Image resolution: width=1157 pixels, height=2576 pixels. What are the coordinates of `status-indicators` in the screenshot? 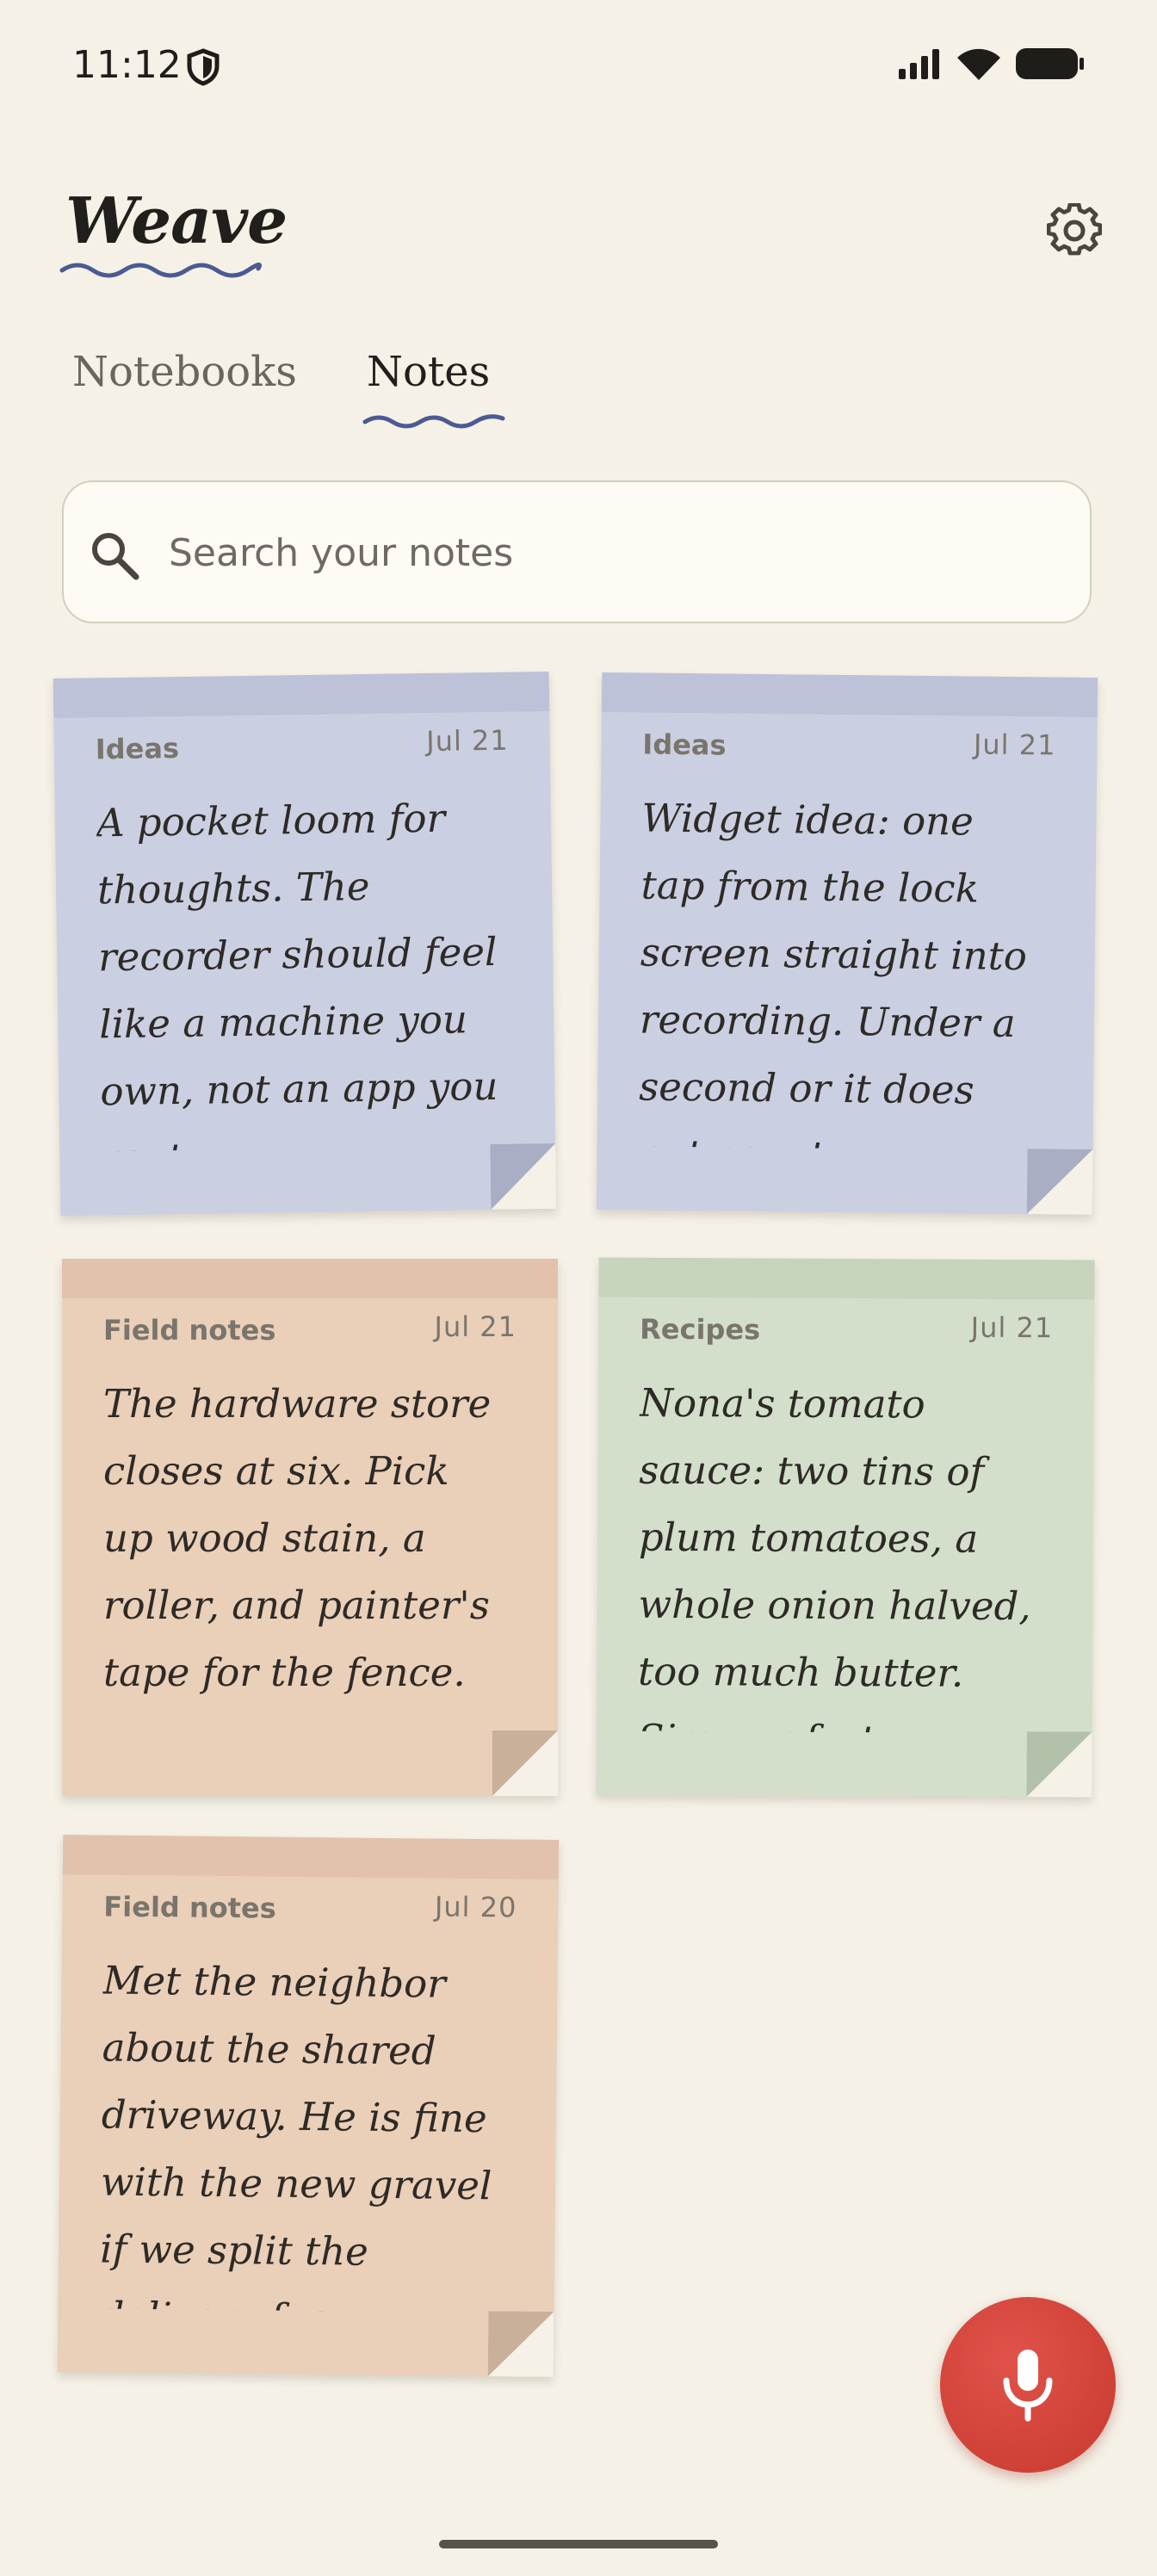 It's located at (991, 65).